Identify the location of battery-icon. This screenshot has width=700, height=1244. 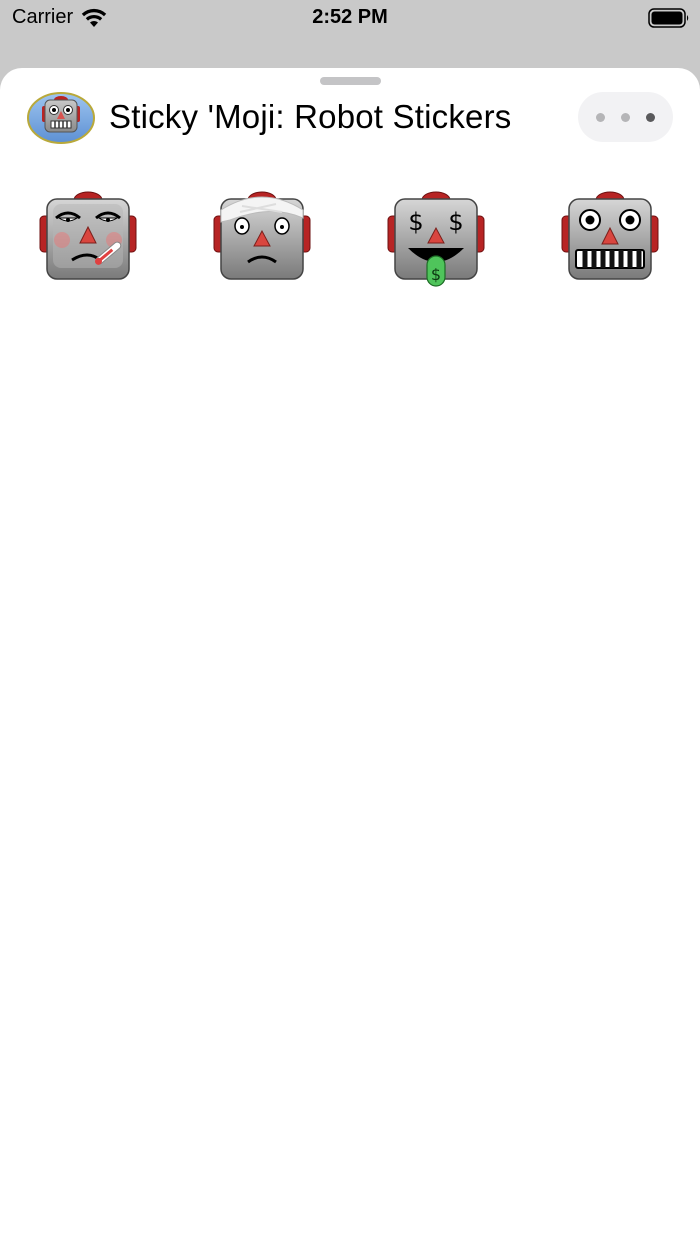
(668, 18).